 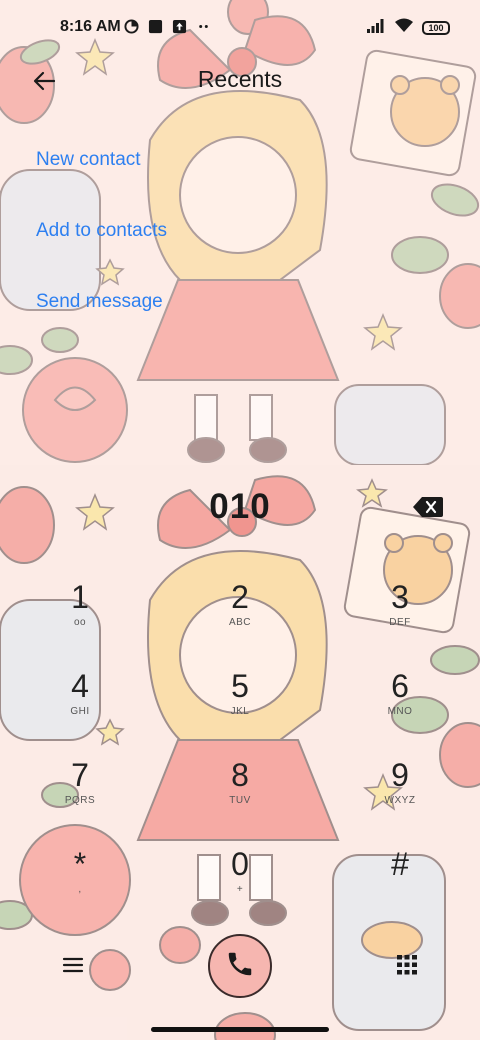 I want to click on status-icons-right: 100, so click(x=408, y=28).